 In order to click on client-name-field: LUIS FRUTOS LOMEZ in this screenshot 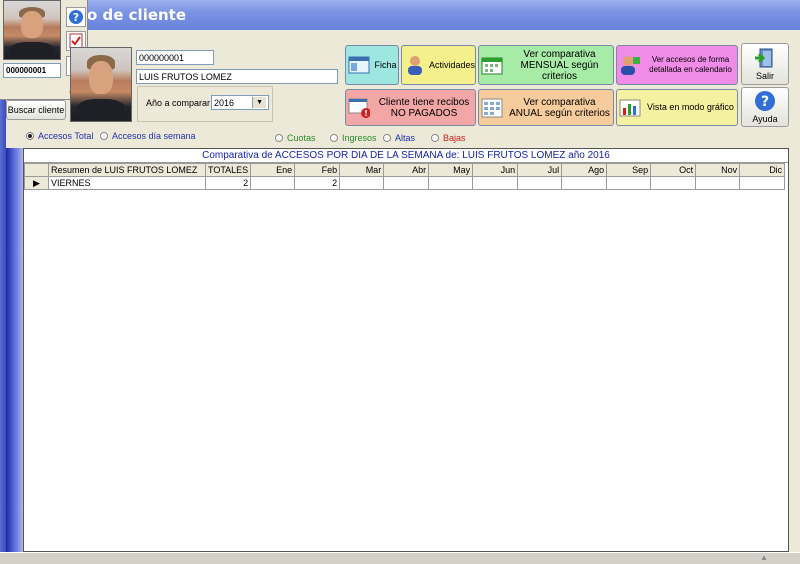, I will do `click(237, 76)`.